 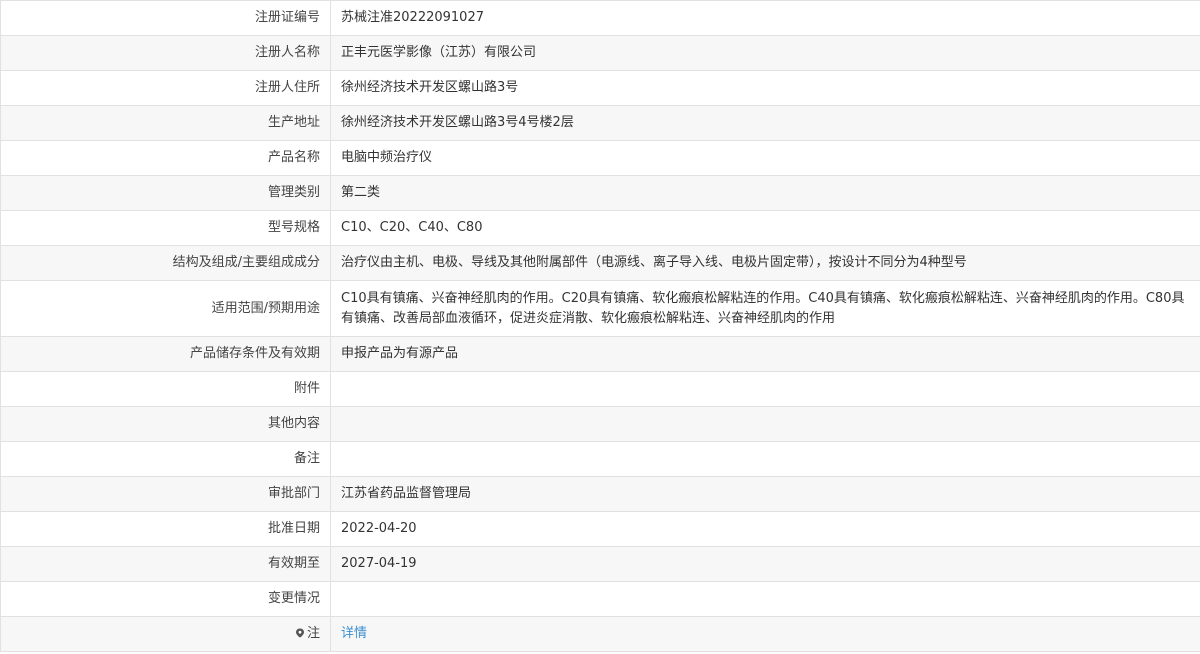 I want to click on table-row-approval-department: 审批部门 江苏省药品监督管理局, so click(x=600, y=494).